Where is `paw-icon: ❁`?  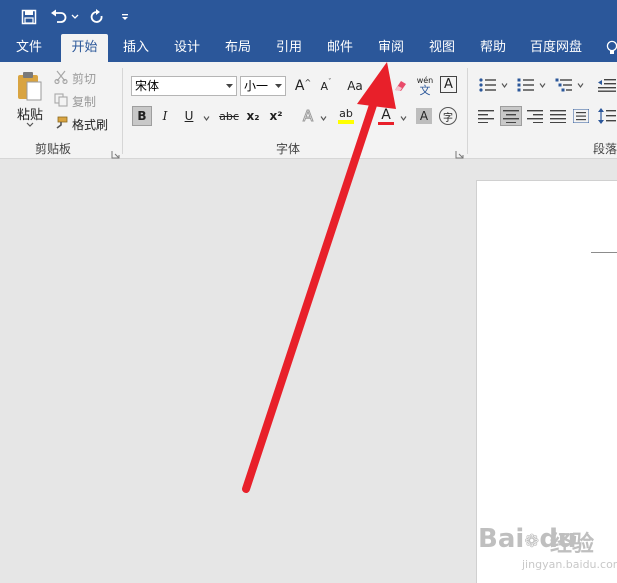 paw-icon: ❁ is located at coordinates (532, 541).